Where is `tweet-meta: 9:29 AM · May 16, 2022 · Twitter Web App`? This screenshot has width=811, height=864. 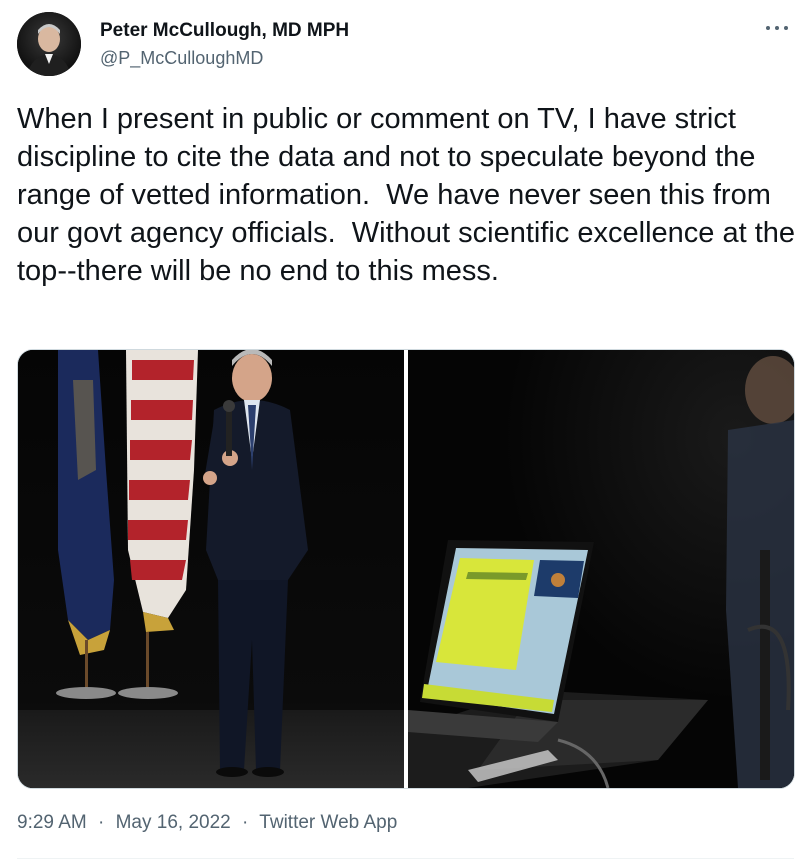 tweet-meta: 9:29 AM · May 16, 2022 · Twitter Web App is located at coordinates (207, 823).